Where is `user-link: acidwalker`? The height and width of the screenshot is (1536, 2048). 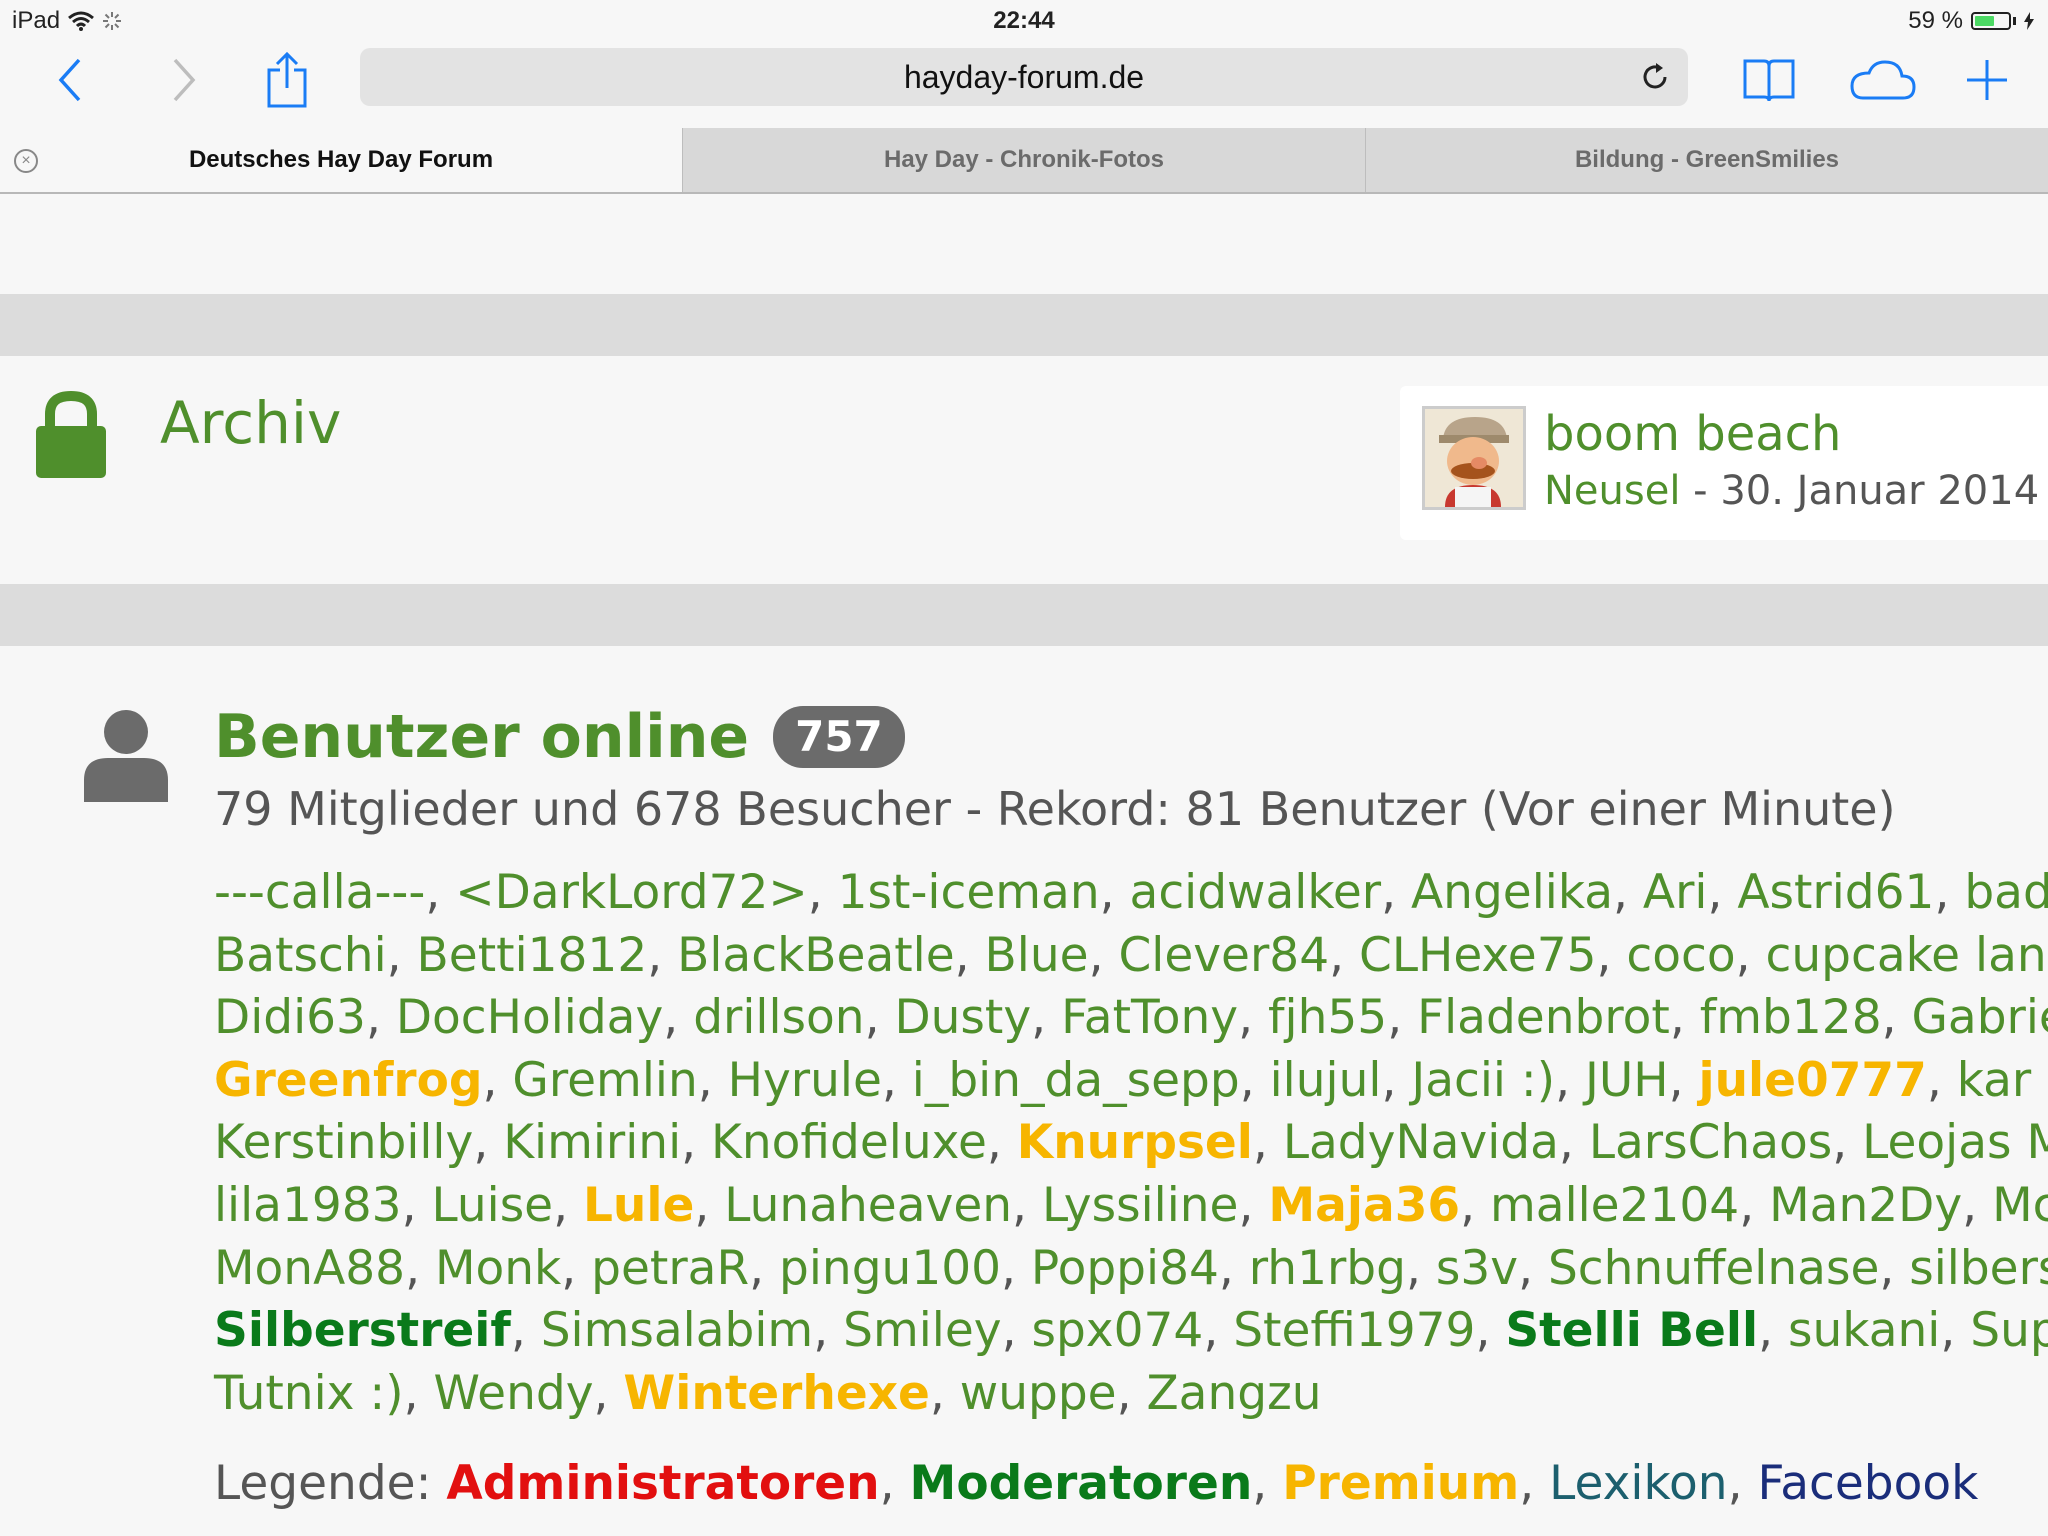
user-link: acidwalker is located at coordinates (1256, 892).